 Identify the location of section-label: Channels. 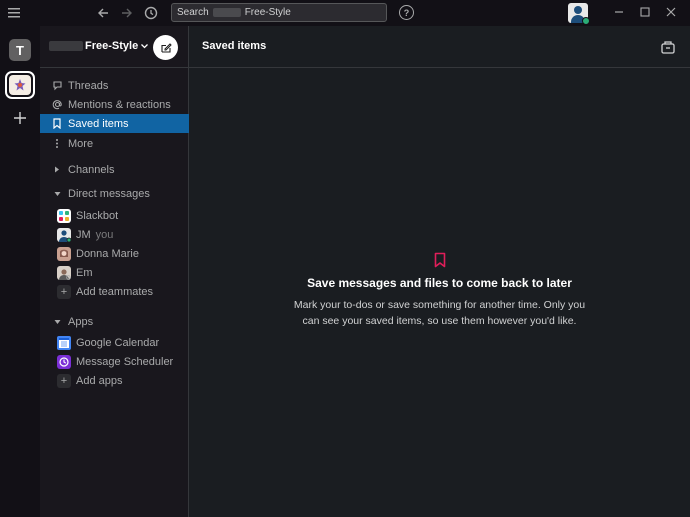
(91, 169).